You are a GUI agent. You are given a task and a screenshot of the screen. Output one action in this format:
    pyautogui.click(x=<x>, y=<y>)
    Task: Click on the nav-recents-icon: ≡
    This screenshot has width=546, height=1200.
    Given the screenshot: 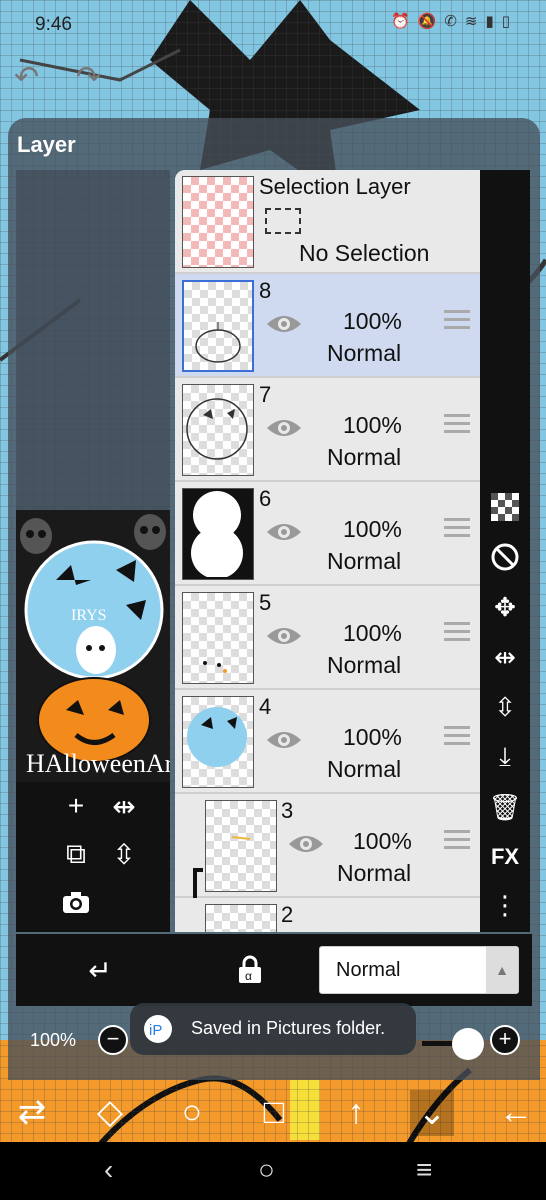 What is the action you would take?
    pyautogui.click(x=424, y=1170)
    